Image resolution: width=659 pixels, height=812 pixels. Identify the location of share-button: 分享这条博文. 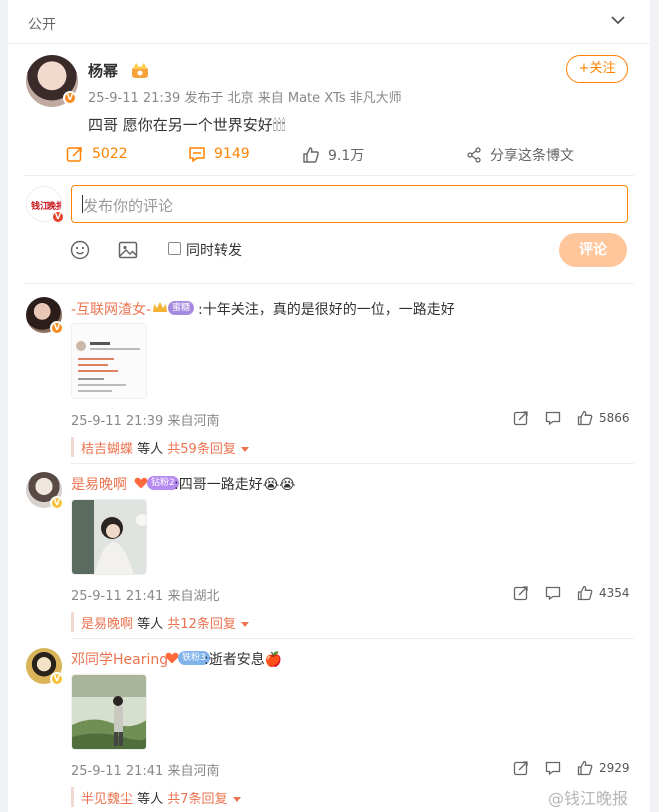
(520, 155).